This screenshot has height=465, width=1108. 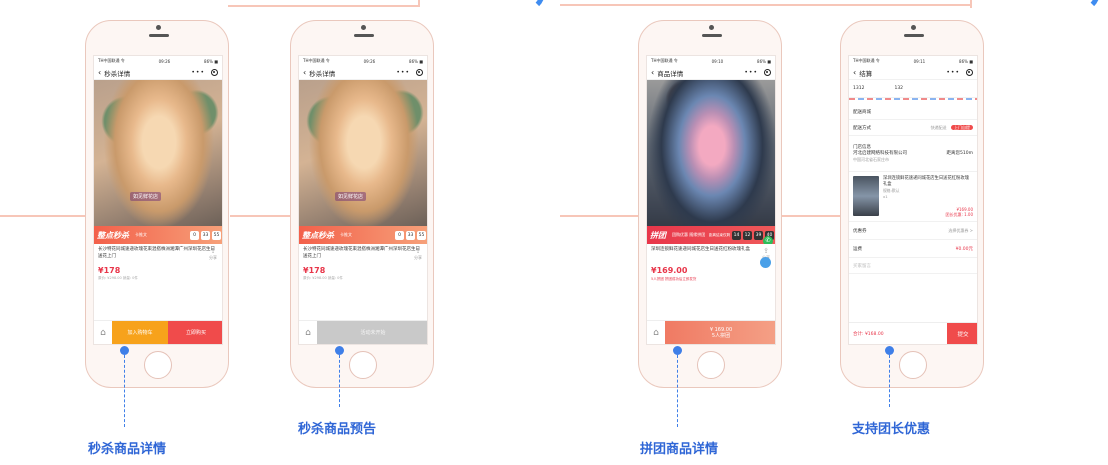 What do you see at coordinates (720, 332) in the screenshot?
I see `start-group-button: ¥ 169.00 5人拼团` at bounding box center [720, 332].